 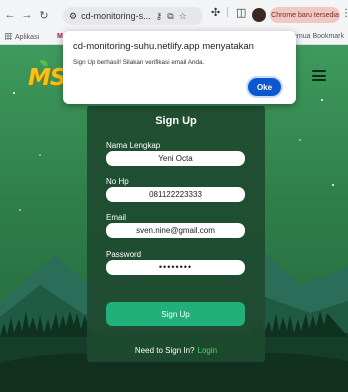 I want to click on hamburger-menu-icon, so click(x=319, y=75).